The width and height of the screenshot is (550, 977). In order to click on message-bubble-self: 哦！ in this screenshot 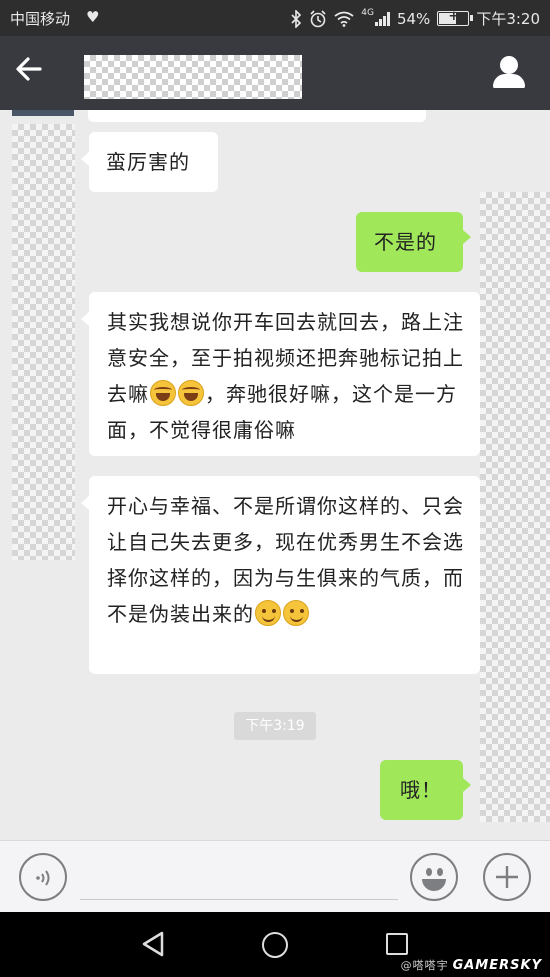, I will do `click(425, 790)`.